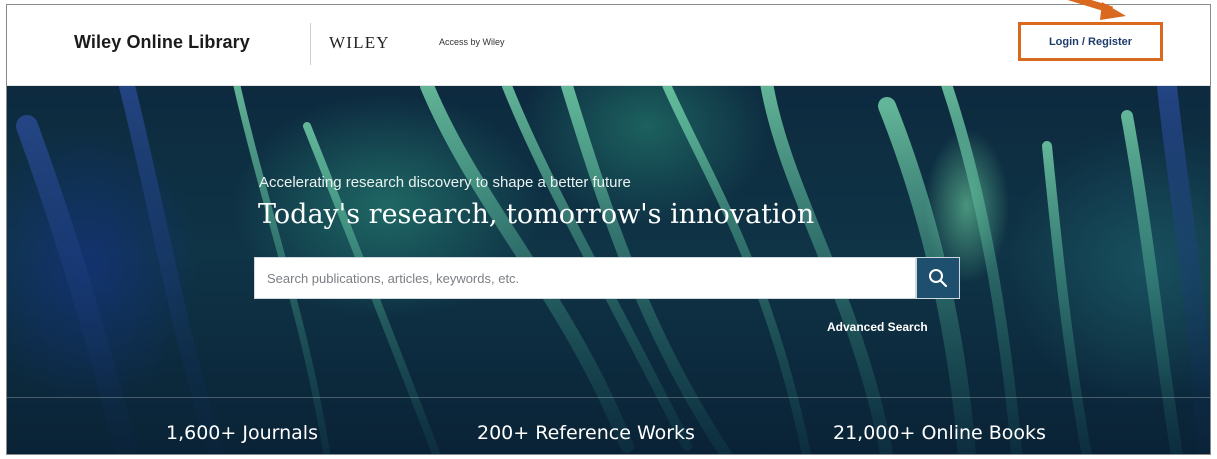  I want to click on stat-online-books-link: 21,000+ Online Books, so click(939, 433).